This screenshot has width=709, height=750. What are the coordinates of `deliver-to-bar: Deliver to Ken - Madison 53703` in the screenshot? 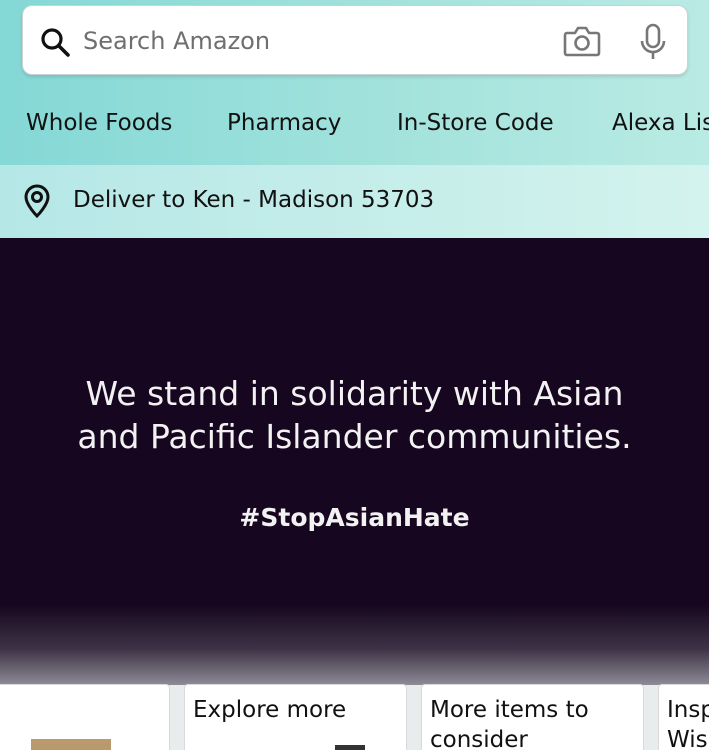 It's located at (354, 201).